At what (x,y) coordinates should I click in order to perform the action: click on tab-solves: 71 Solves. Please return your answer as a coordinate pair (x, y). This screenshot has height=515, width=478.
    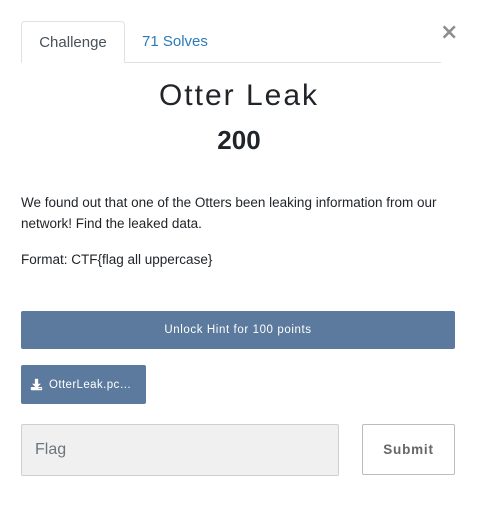
    Looking at the image, I should click on (175, 42).